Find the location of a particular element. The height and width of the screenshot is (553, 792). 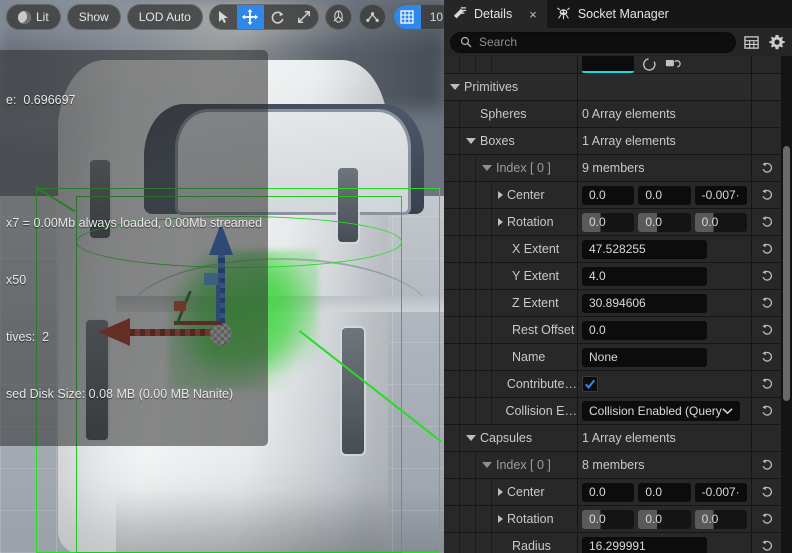

lod-button: LOD Auto is located at coordinates (164, 17).